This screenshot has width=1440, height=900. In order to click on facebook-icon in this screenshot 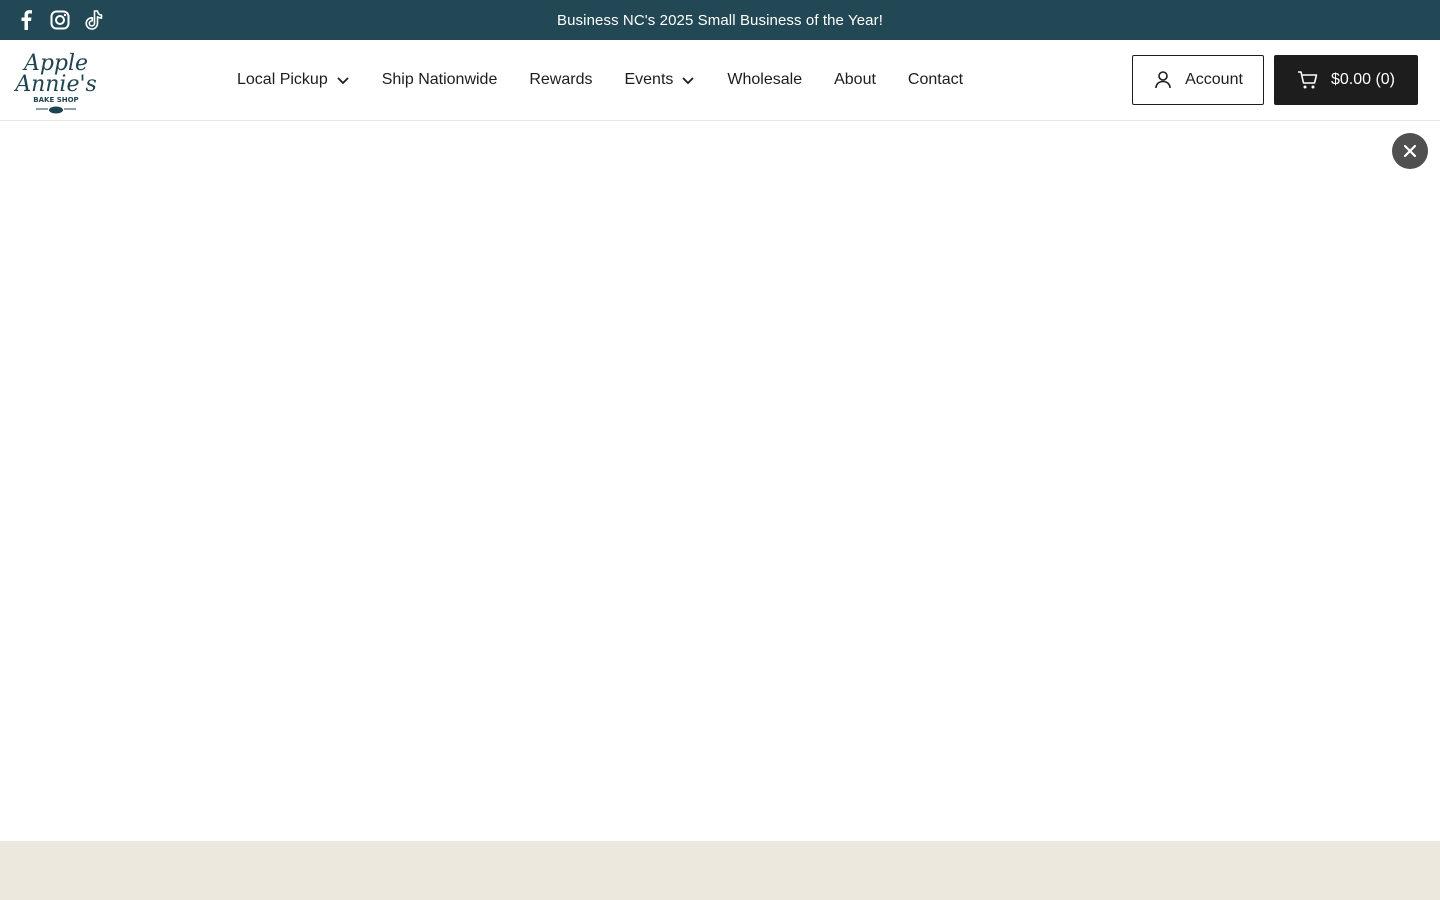, I will do `click(26, 20)`.